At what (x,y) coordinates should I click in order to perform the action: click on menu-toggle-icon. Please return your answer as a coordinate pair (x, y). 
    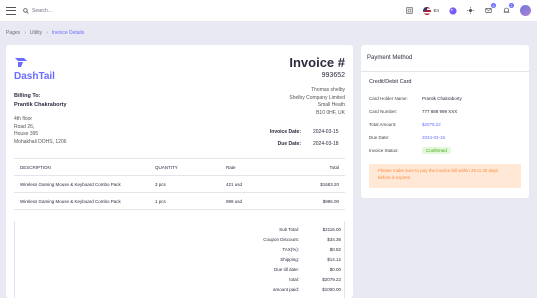
    Looking at the image, I should click on (11, 10).